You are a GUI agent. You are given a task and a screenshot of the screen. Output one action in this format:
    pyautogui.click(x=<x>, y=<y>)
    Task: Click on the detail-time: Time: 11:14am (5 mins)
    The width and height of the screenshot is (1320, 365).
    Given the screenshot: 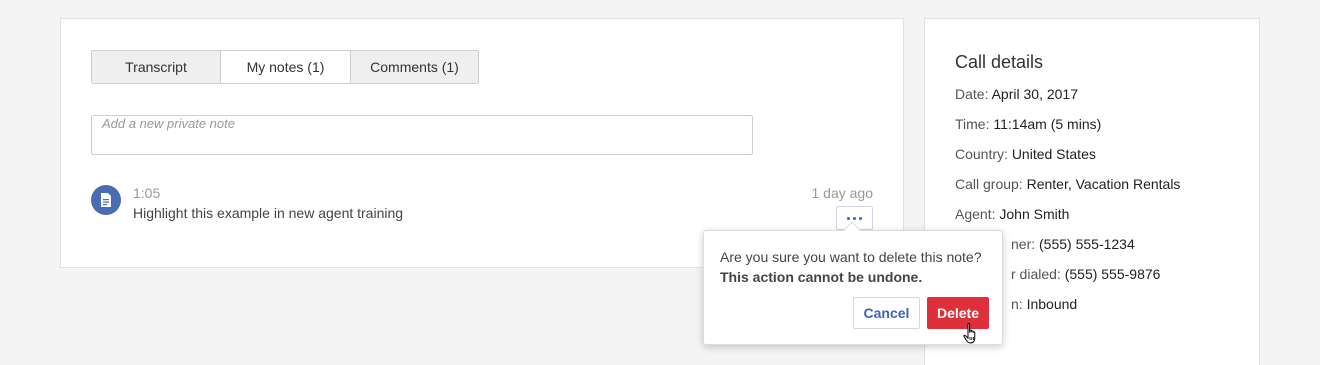 What is the action you would take?
    pyautogui.click(x=1028, y=124)
    